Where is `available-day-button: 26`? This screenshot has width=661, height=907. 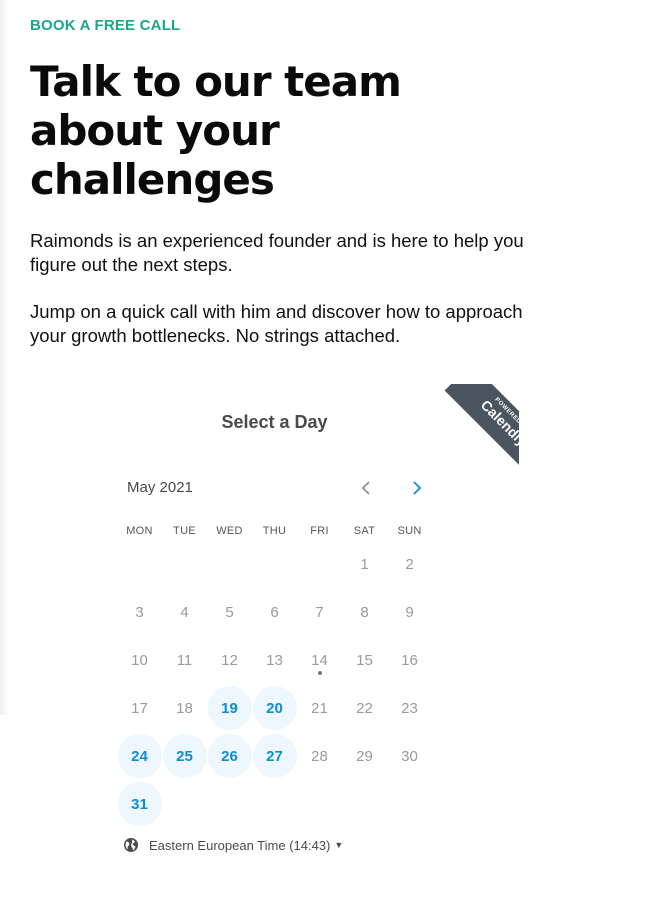 available-day-button: 26 is located at coordinates (229, 756).